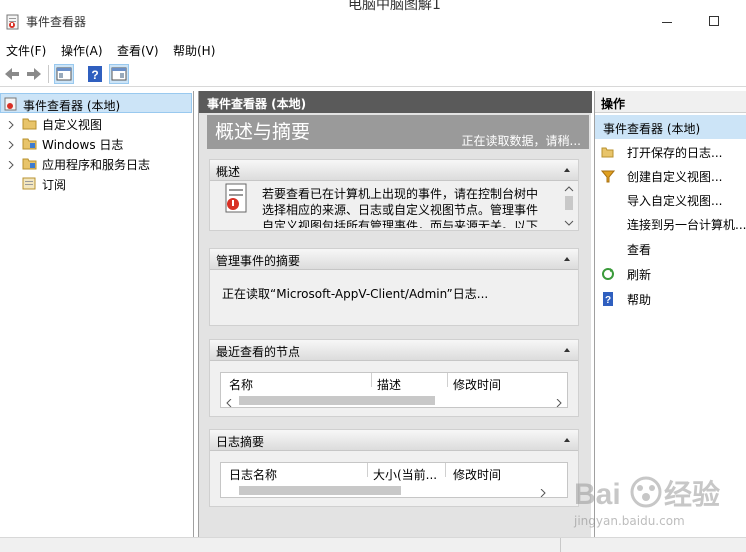 The height and width of the screenshot is (552, 746). I want to click on event-viewer-icon, so click(11, 104).